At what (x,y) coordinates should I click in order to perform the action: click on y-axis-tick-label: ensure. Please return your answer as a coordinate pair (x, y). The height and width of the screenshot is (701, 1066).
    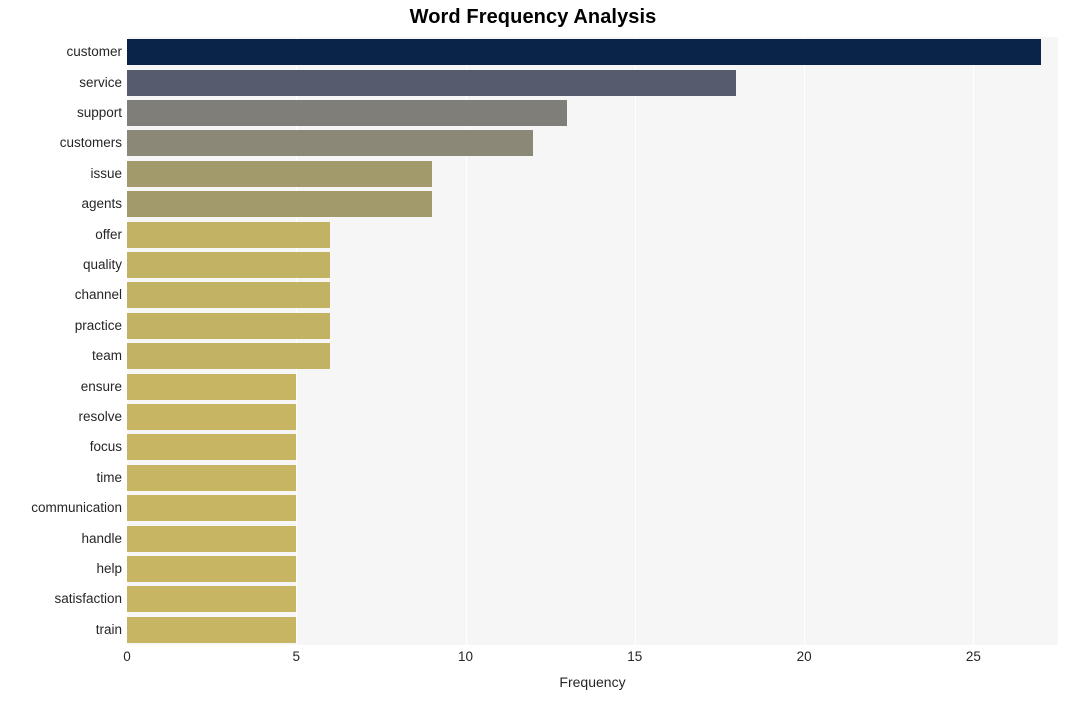
    Looking at the image, I should click on (101, 386).